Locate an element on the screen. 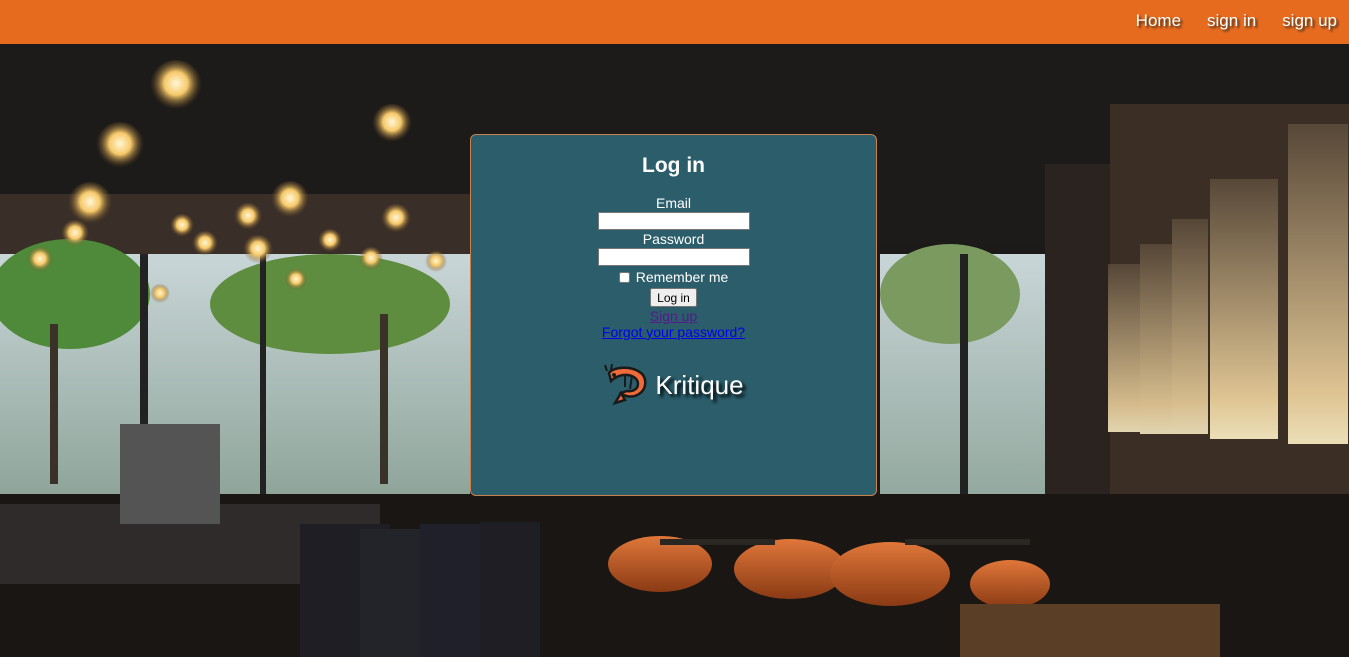  remember-me-checkbox is located at coordinates (624, 277).